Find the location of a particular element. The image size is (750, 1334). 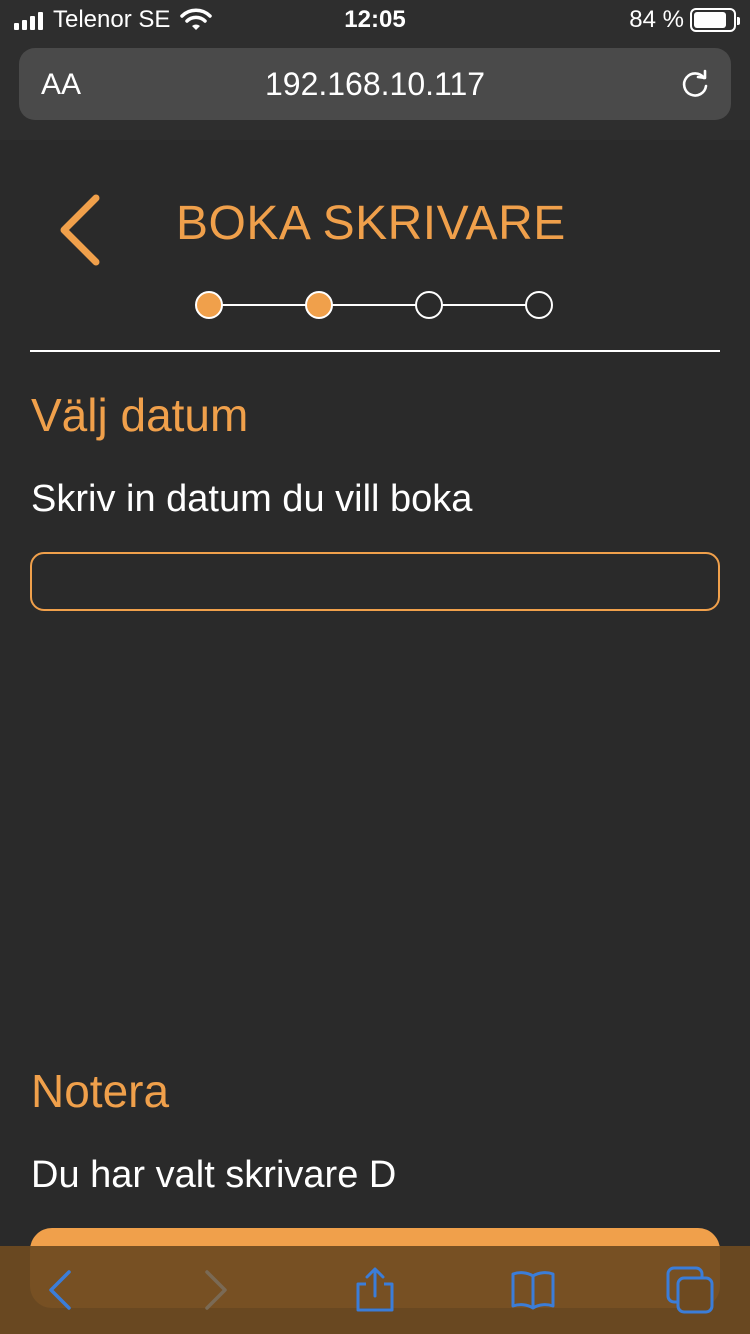

battery-percentage: 84 % is located at coordinates (656, 19).